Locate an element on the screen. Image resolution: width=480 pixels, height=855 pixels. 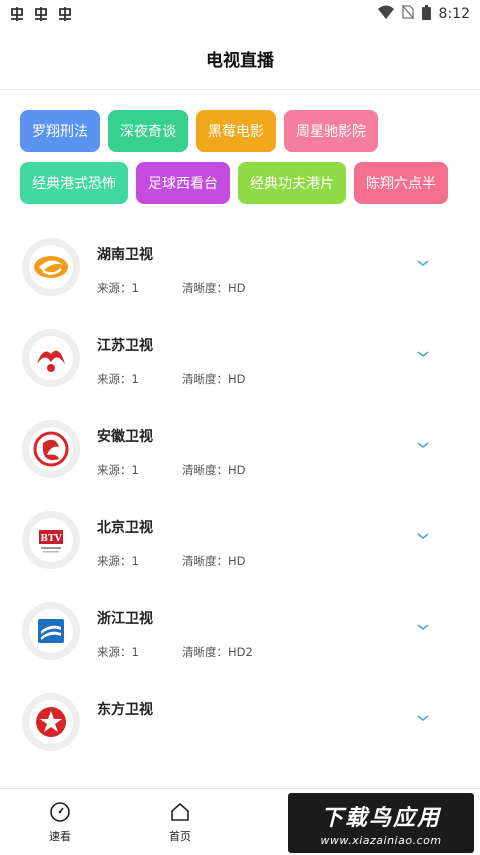
compass-icon is located at coordinates (60, 811).